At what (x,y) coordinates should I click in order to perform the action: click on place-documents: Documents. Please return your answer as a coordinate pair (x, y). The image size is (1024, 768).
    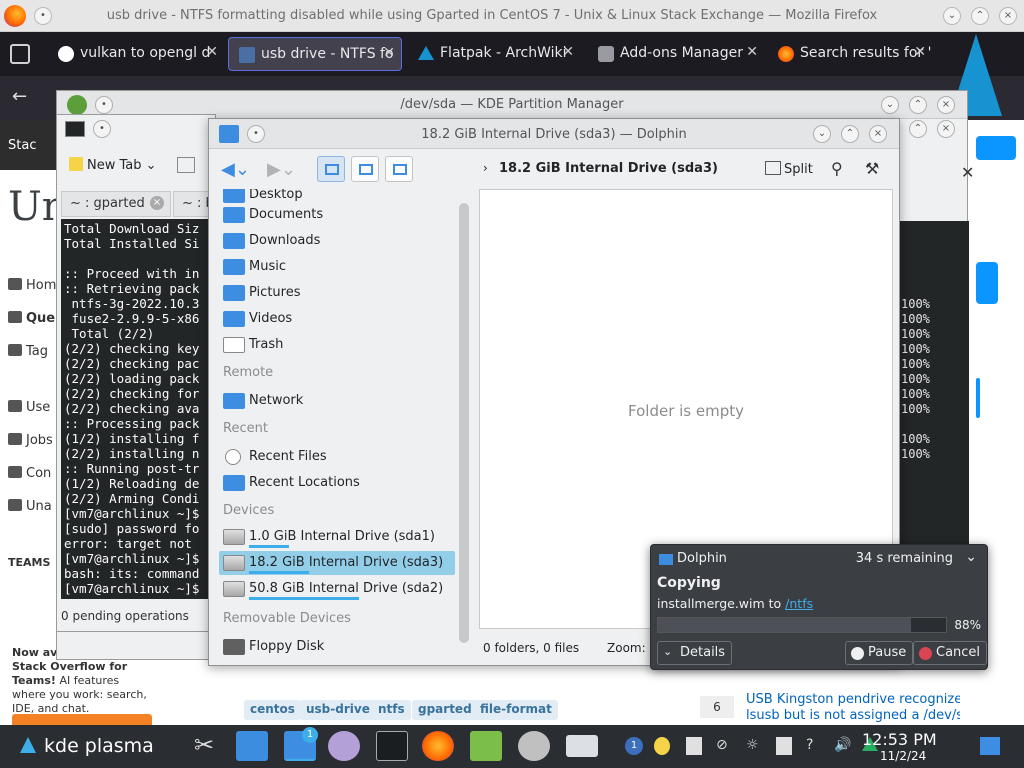
    Looking at the image, I should click on (337, 215).